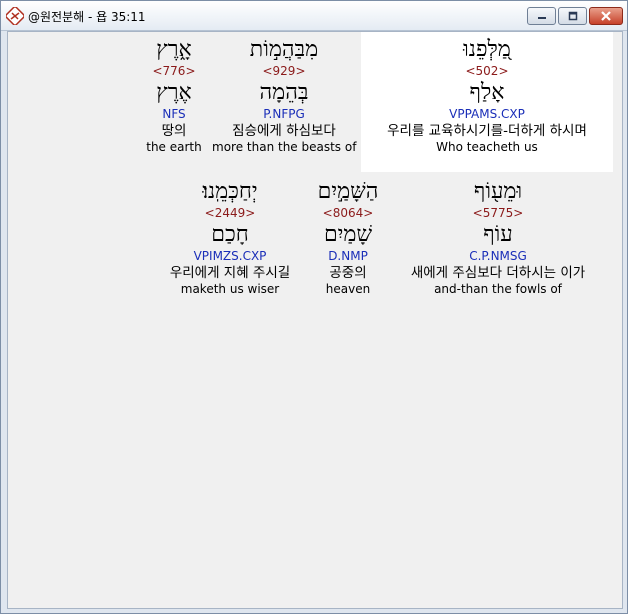 The width and height of the screenshot is (628, 614). What do you see at coordinates (174, 92) in the screenshot?
I see `hebrew-lemma: אֶרֶץ` at bounding box center [174, 92].